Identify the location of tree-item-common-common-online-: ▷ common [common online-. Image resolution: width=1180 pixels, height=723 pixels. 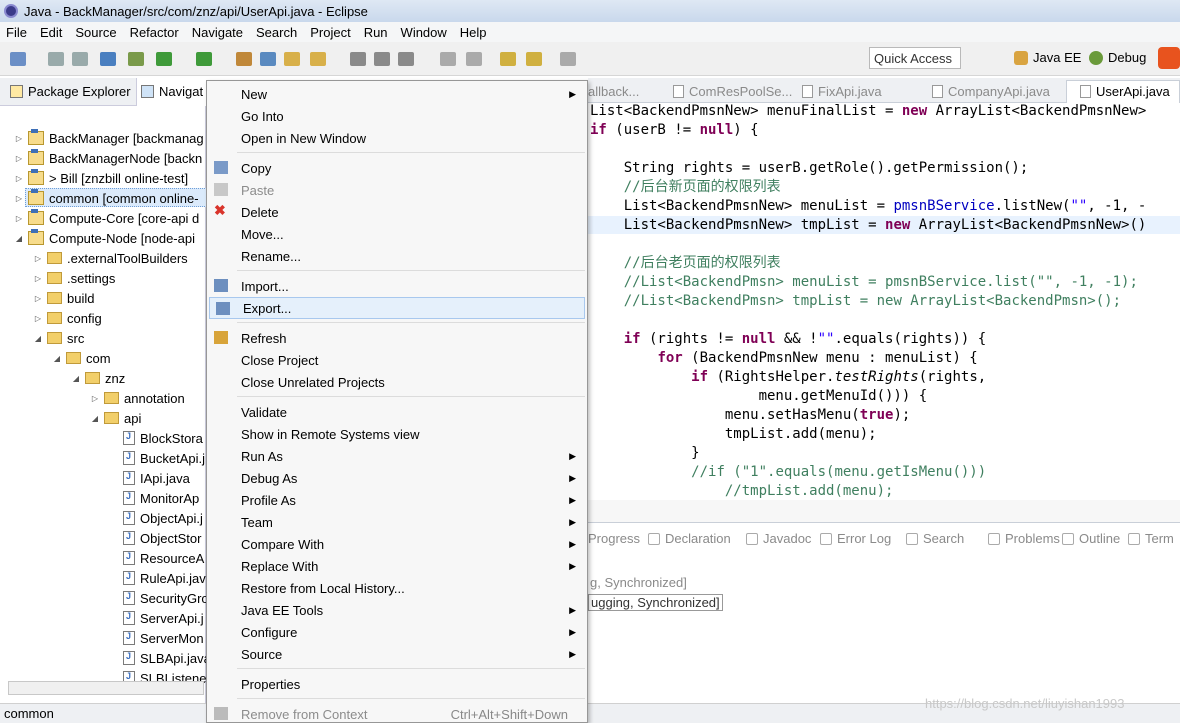
(106, 198).